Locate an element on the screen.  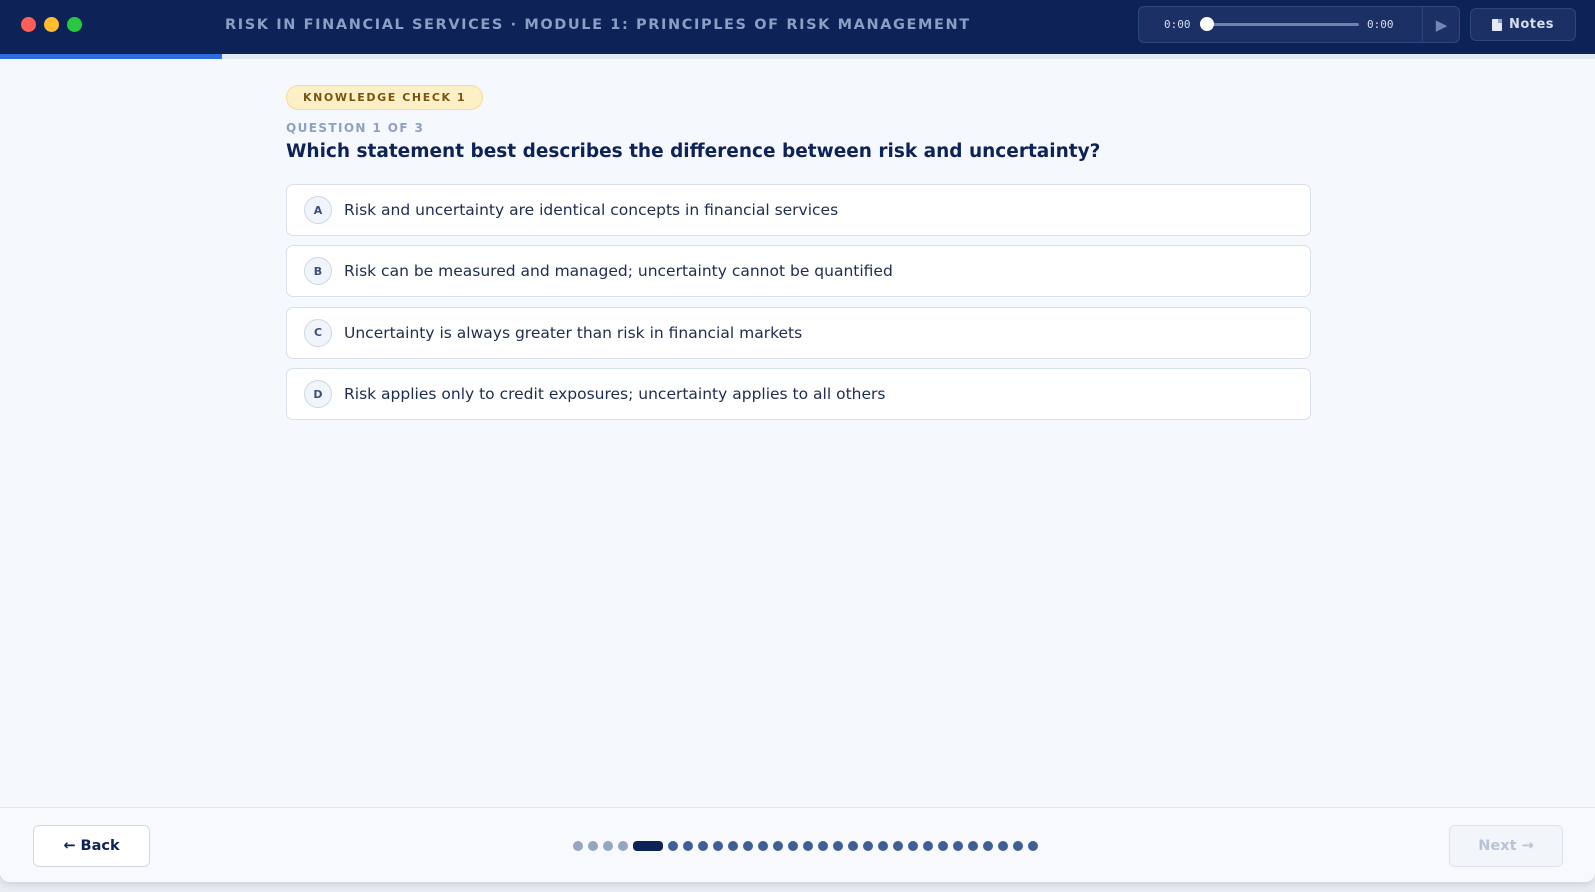
option-letter: B is located at coordinates (318, 271).